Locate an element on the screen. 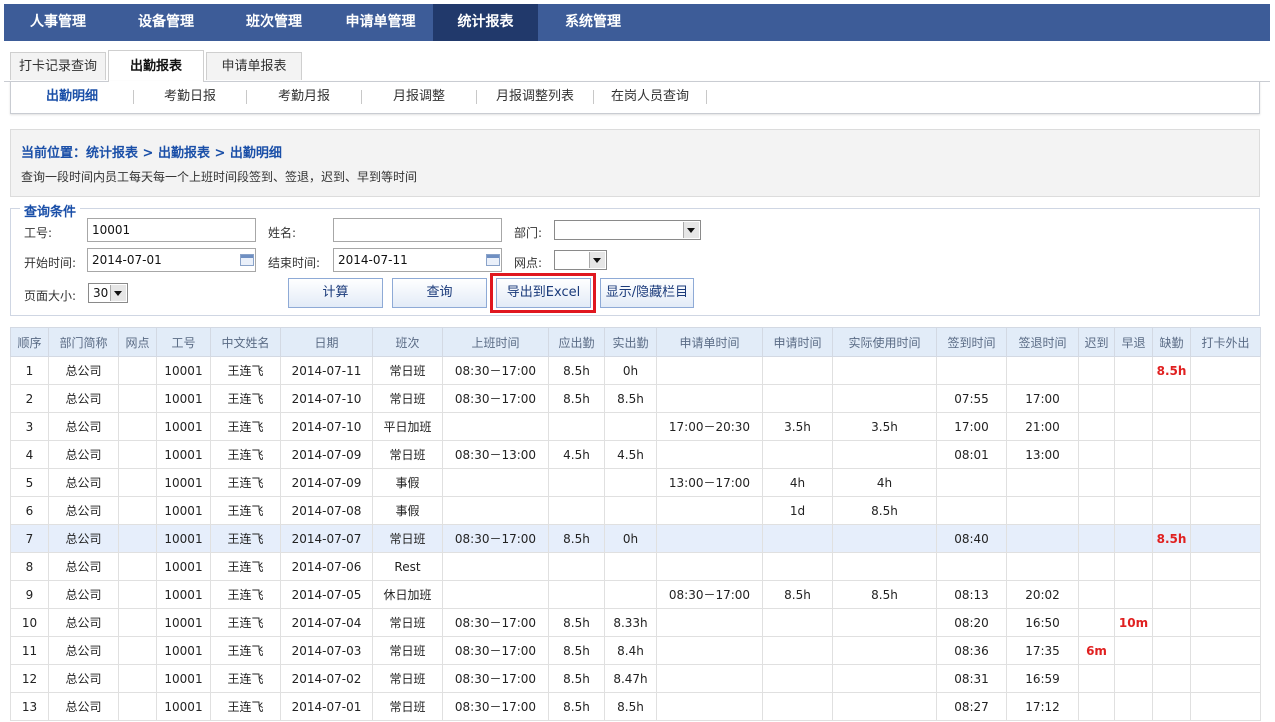 The image size is (1275, 722). tab-bar: 打卡记录查询 出勤报表 申请单报表 is located at coordinates (637, 61).